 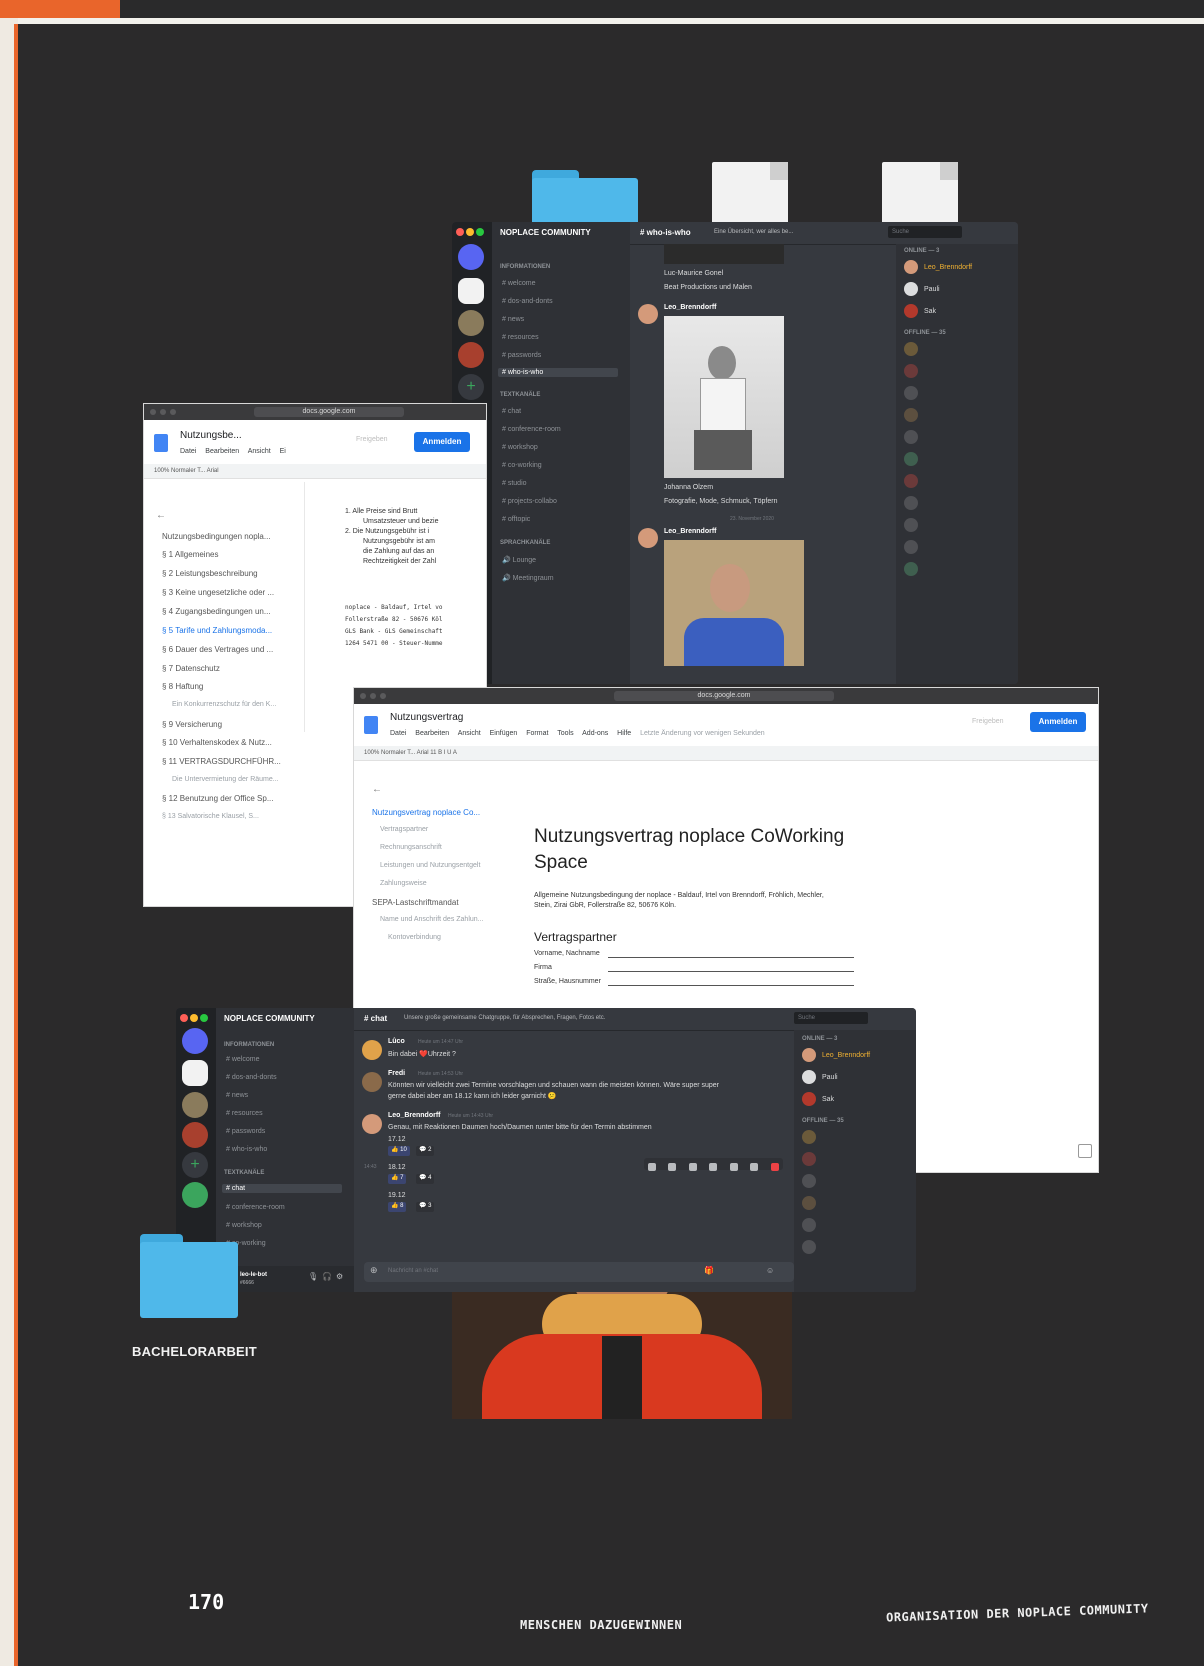 I want to click on message-author: Fredi, so click(x=396, y=1073).